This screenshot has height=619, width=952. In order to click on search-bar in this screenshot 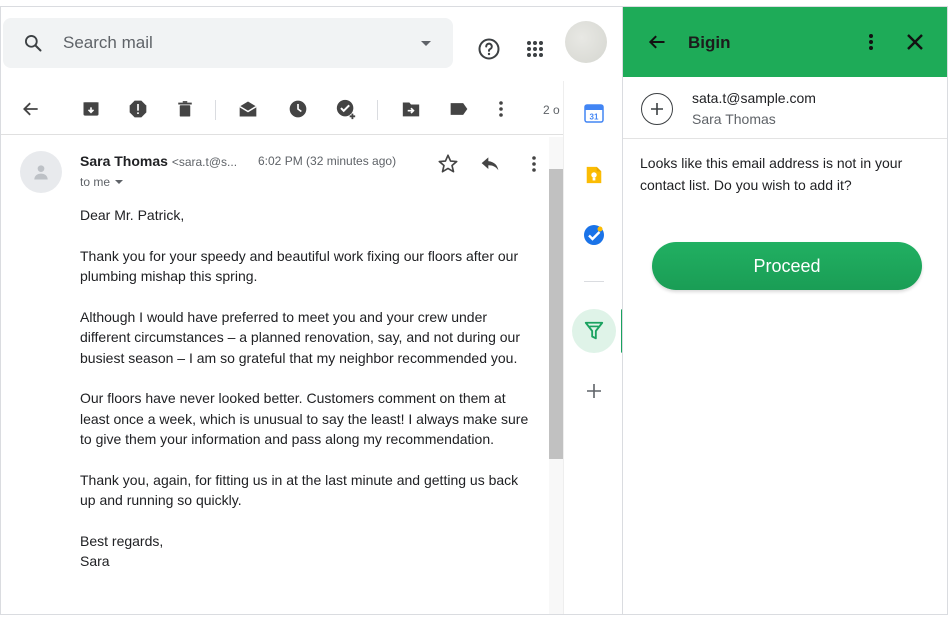, I will do `click(228, 43)`.